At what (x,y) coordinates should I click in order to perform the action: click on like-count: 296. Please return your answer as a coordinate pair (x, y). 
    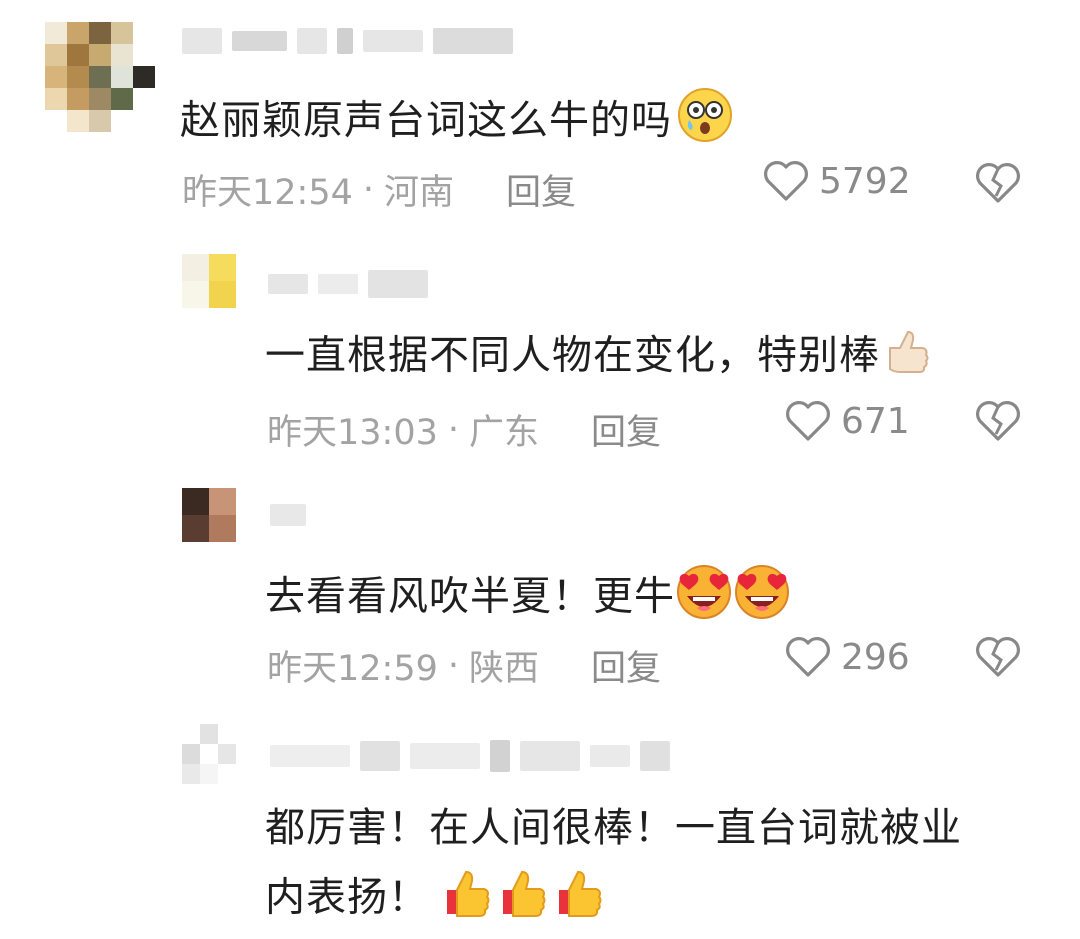
    Looking at the image, I should click on (875, 657).